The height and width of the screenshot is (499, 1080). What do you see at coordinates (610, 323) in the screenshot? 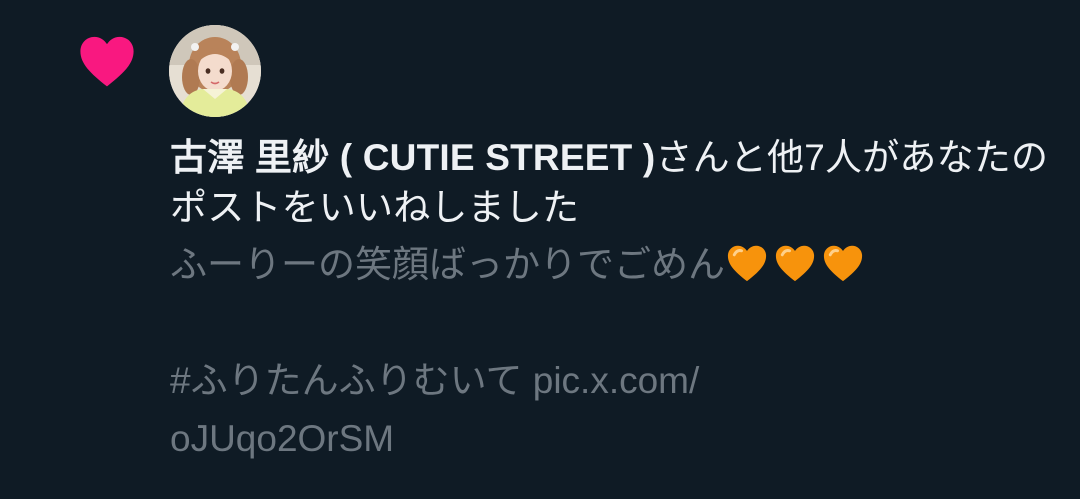
I see `post-text-blank-line` at bounding box center [610, 323].